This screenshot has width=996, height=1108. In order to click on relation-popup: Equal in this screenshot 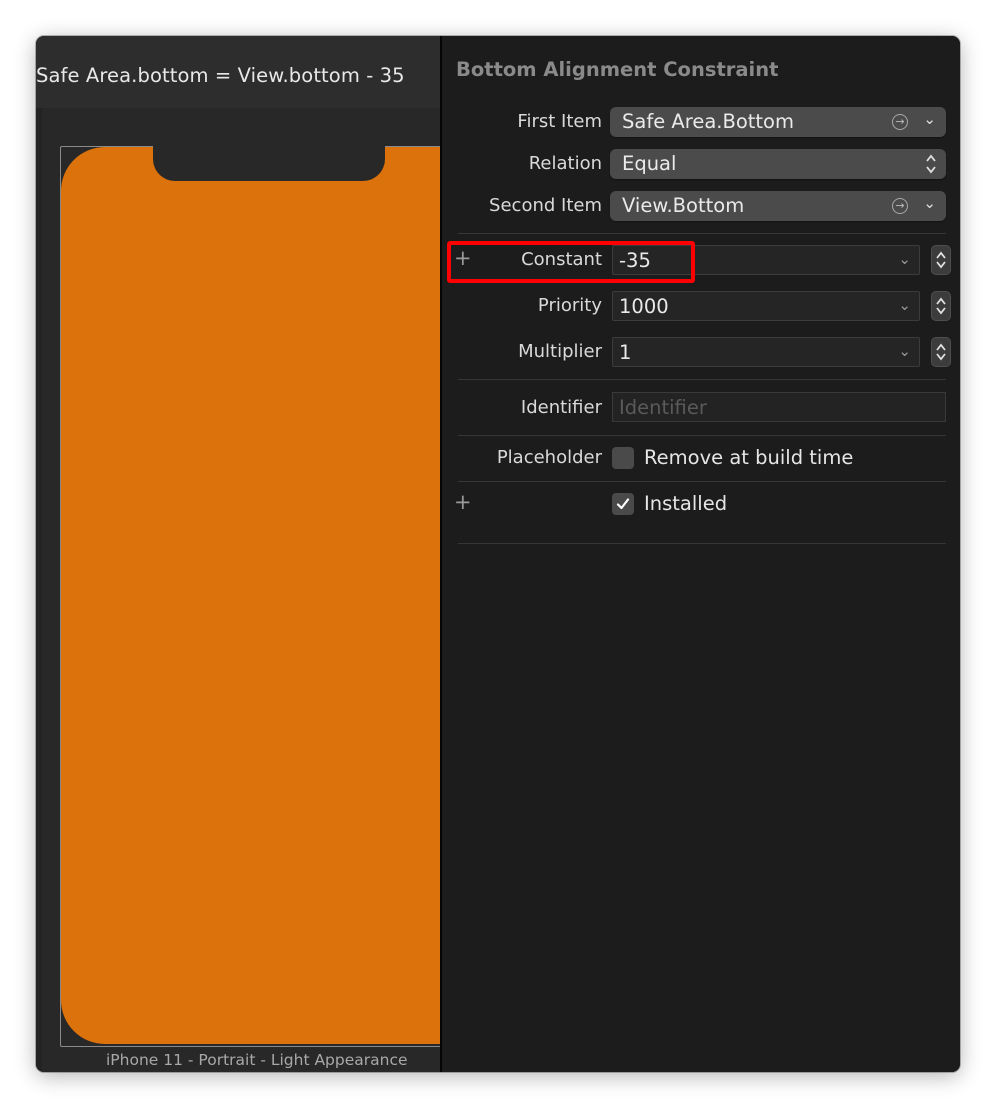, I will do `click(778, 164)`.